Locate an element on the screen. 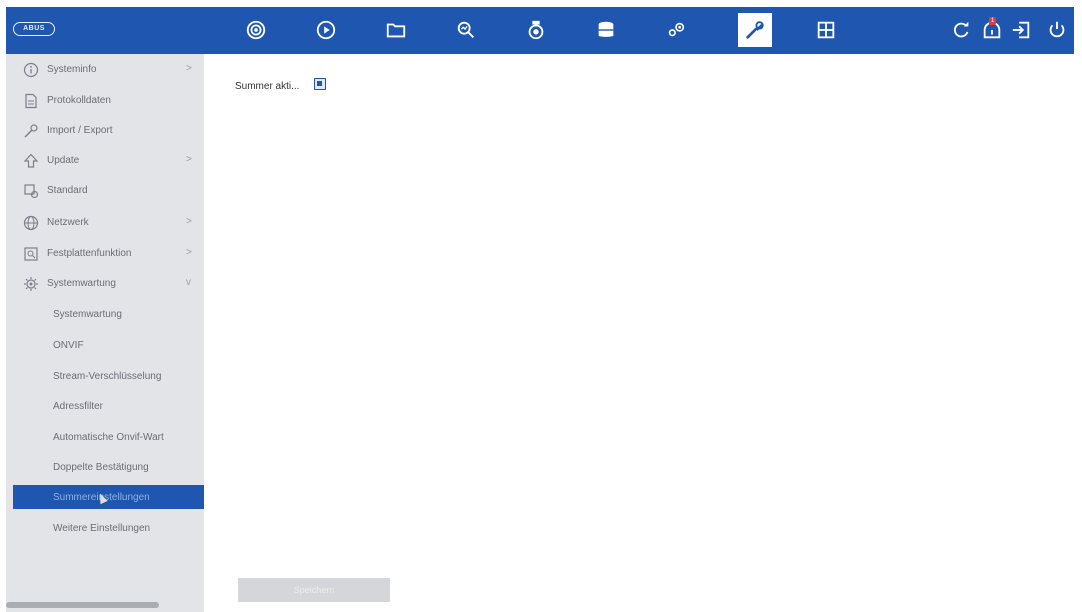  submenu-item-stream-verschluesselung: Stream-Verschlüsselung is located at coordinates (108, 376).